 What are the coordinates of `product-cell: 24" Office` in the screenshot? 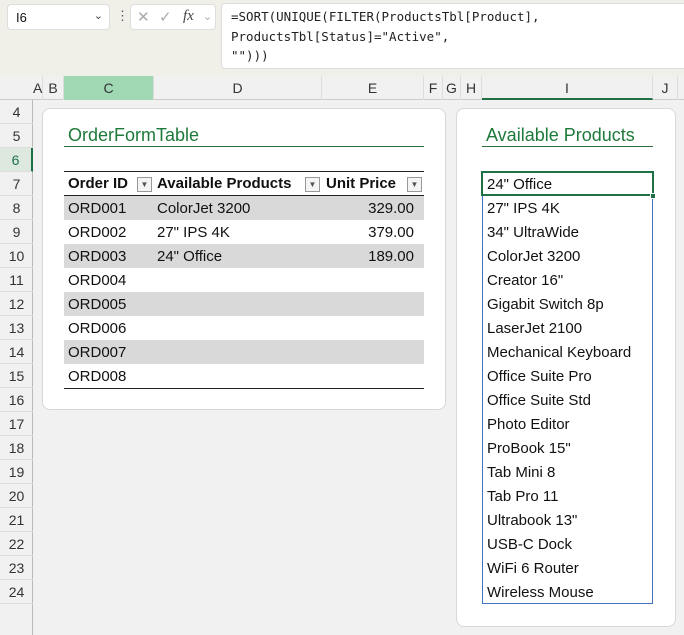 It's located at (238, 256).